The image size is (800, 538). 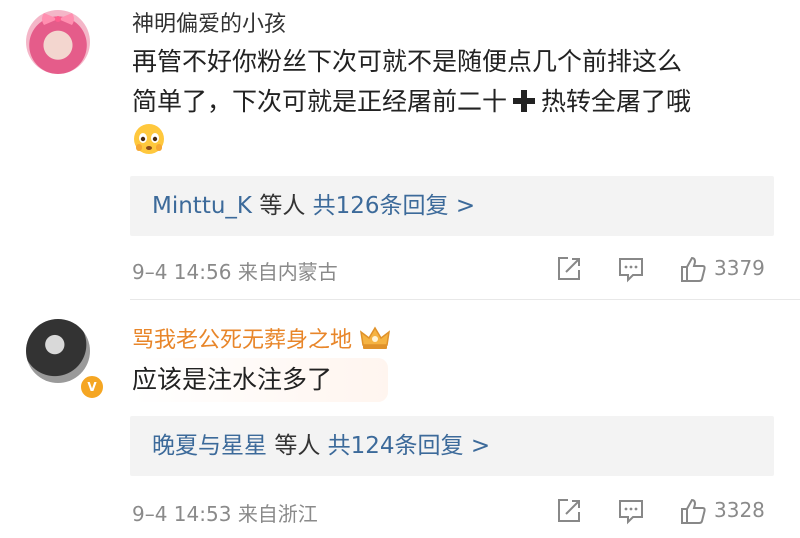 What do you see at coordinates (320, 101) in the screenshot?
I see `comment-text-line2a: 简单了，下次可就是正经屠前二十` at bounding box center [320, 101].